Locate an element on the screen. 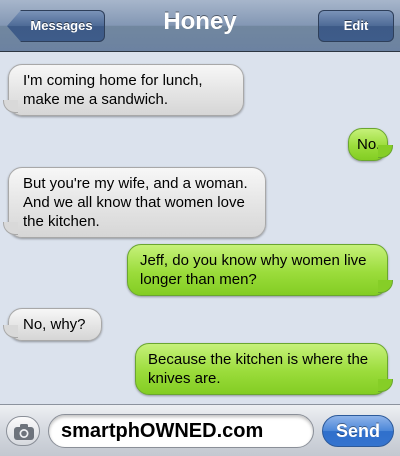 Image resolution: width=400 pixels, height=456 pixels. message-bubble-received: No, why? is located at coordinates (52, 324).